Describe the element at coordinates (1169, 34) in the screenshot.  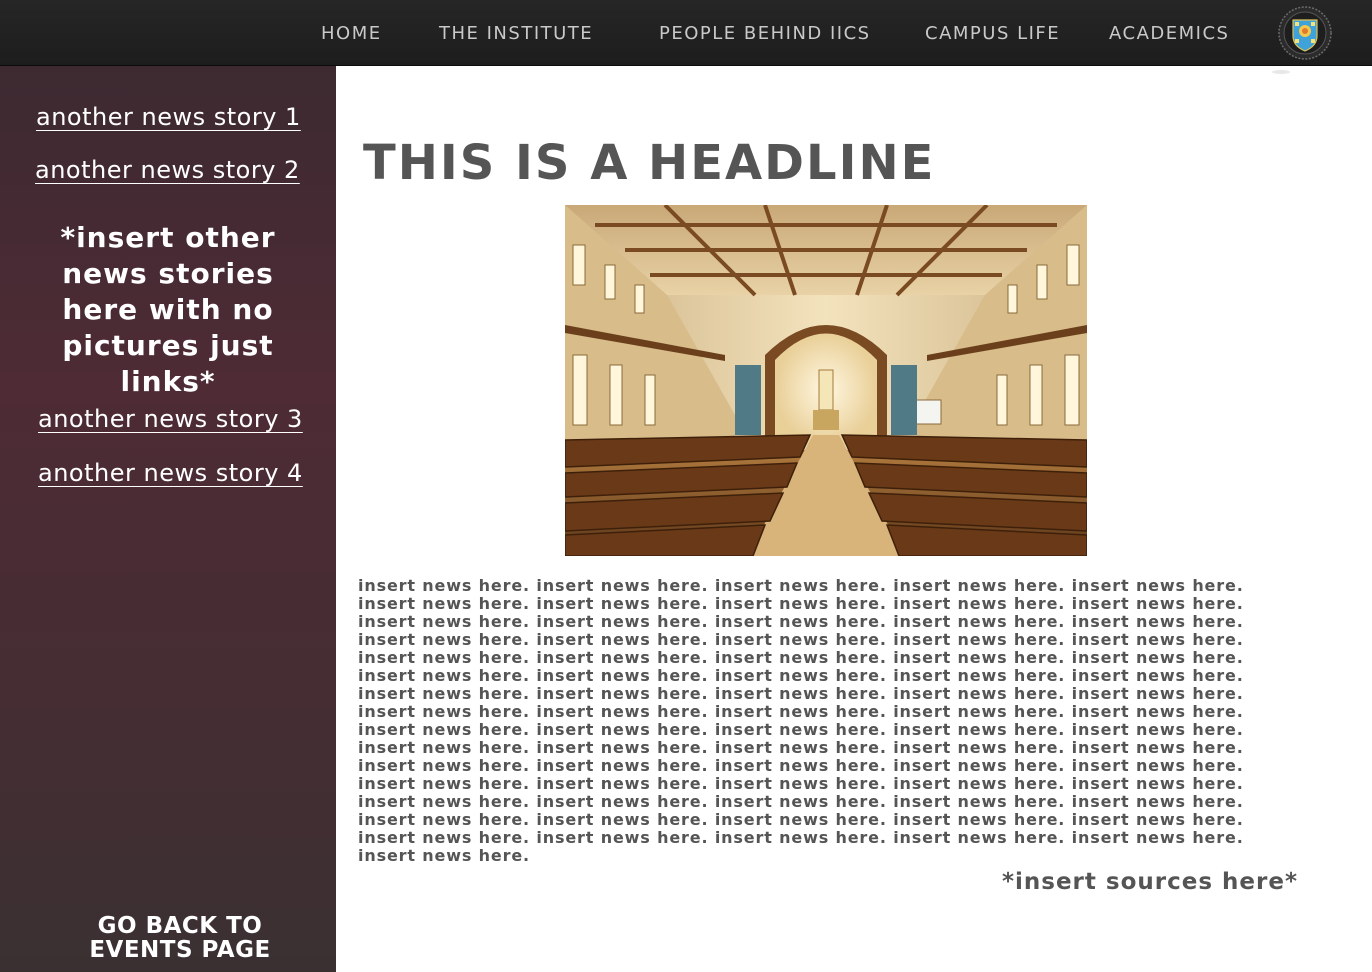
I see `nav-academics: ACADEMICS` at that location.